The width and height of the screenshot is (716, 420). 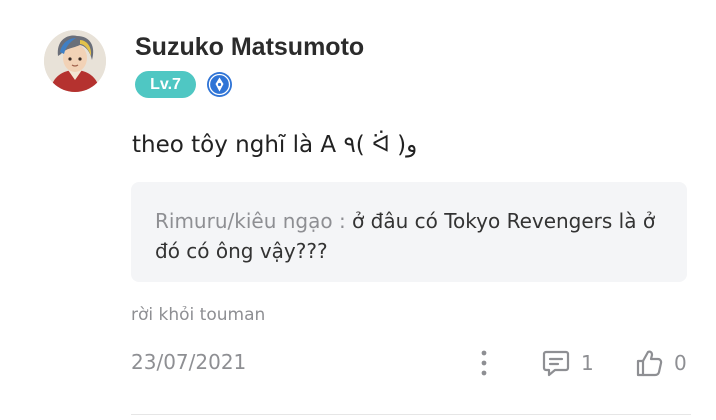 I want to click on avatar-image, so click(x=75, y=61).